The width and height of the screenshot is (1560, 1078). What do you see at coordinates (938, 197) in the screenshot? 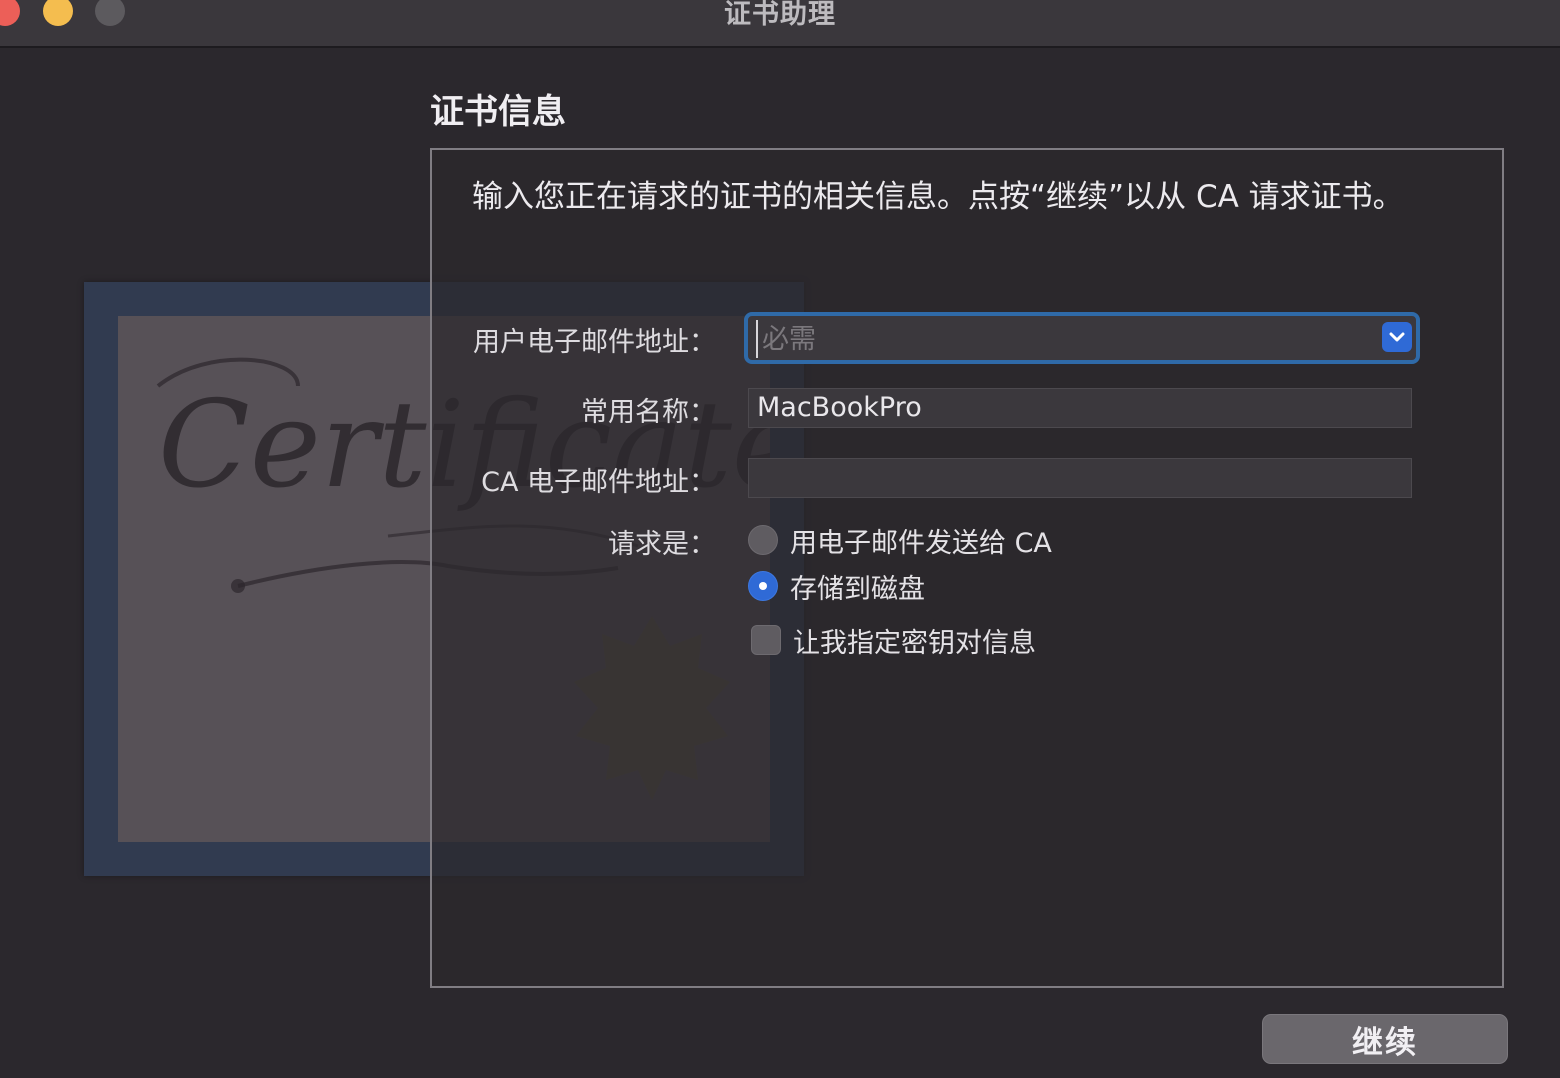
I see `intro-text: 输入您正在请求的证书的相关信息。点按“继续”以从 CA 请求证书。` at bounding box center [938, 197].